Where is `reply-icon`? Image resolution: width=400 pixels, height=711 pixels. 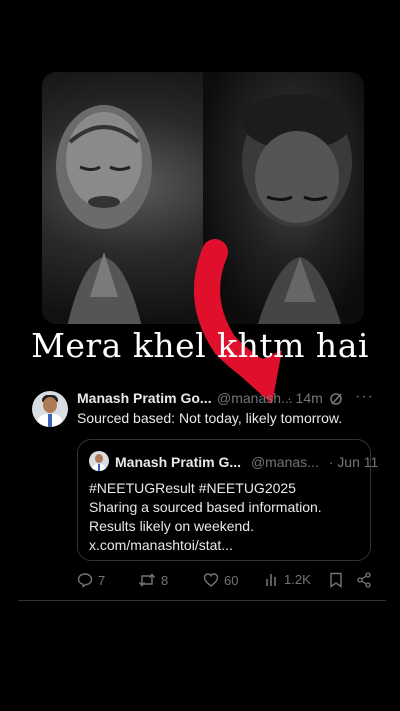 reply-icon is located at coordinates (85, 580).